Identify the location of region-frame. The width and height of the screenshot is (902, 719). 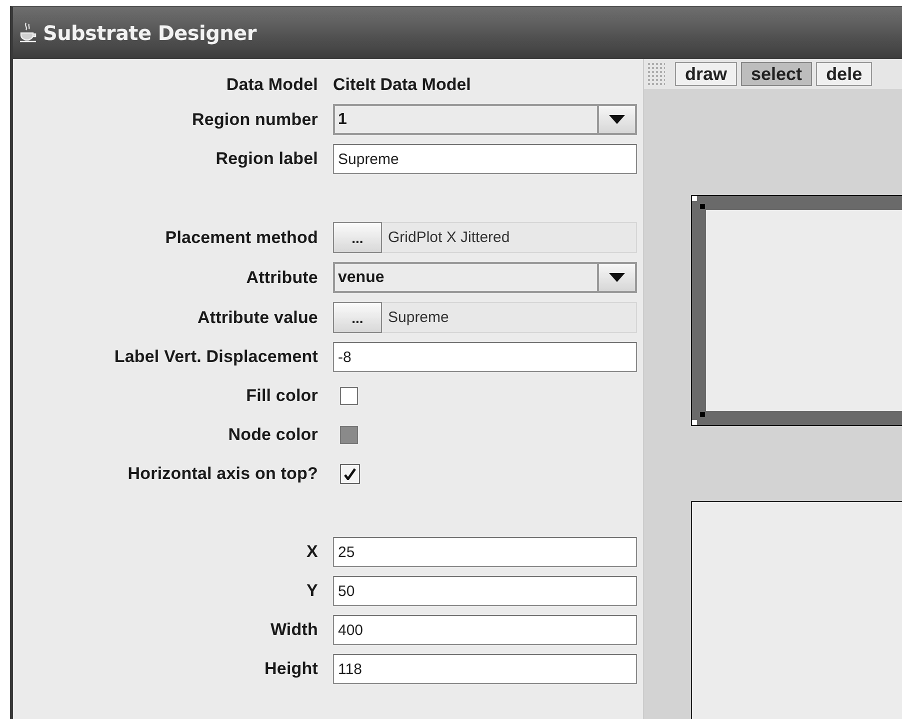
(796, 310).